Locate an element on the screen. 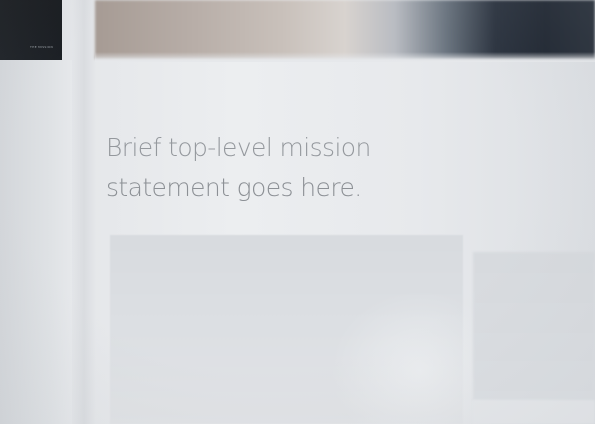 This screenshot has width=595, height=424. nav-tagline: THE MISSION is located at coordinates (42, 47).